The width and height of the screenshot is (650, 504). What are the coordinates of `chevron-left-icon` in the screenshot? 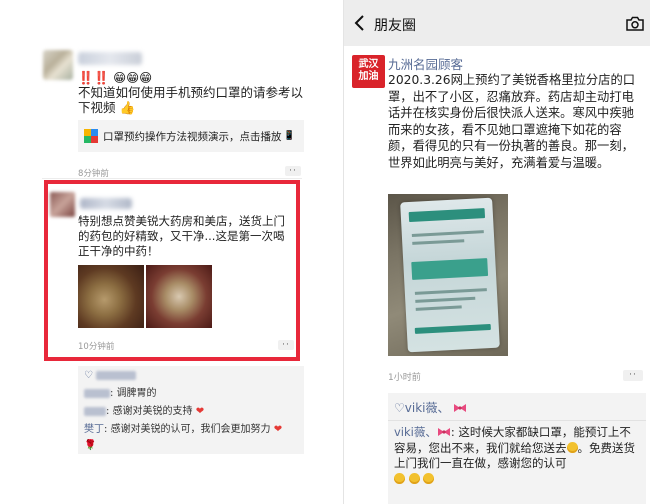 It's located at (360, 23).